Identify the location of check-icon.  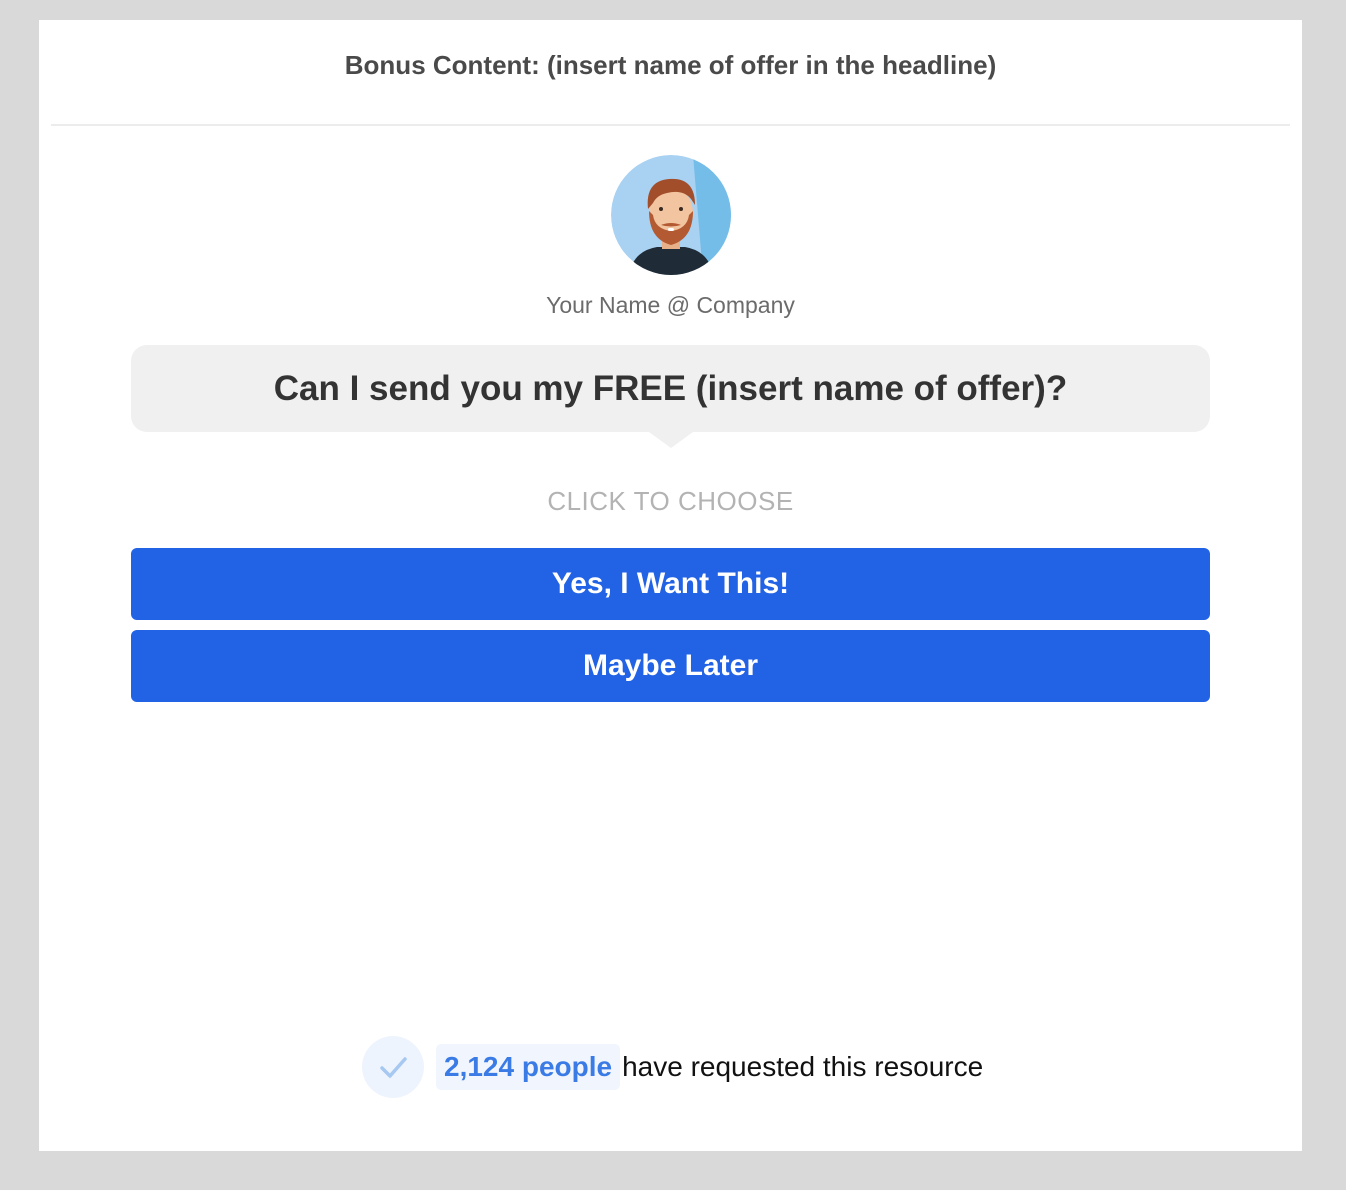
(393, 1067).